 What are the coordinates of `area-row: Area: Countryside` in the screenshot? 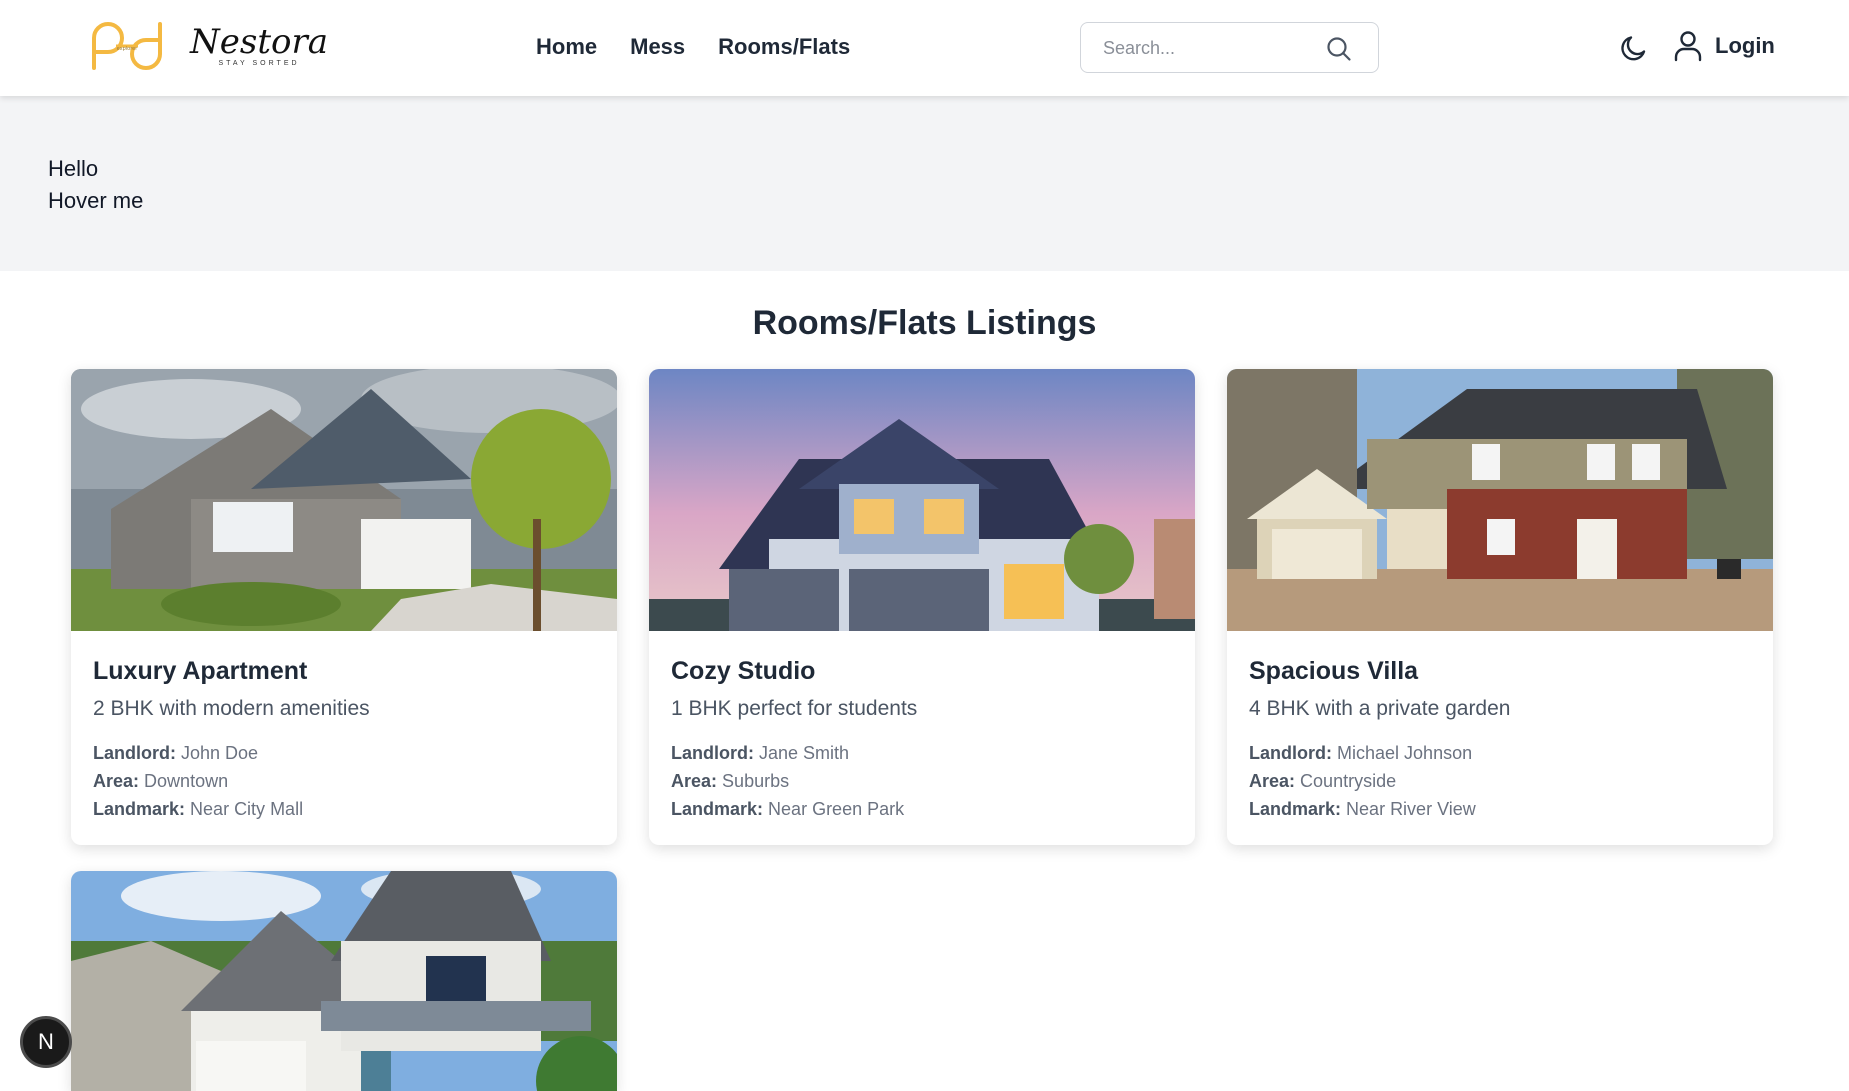 It's located at (1500, 781).